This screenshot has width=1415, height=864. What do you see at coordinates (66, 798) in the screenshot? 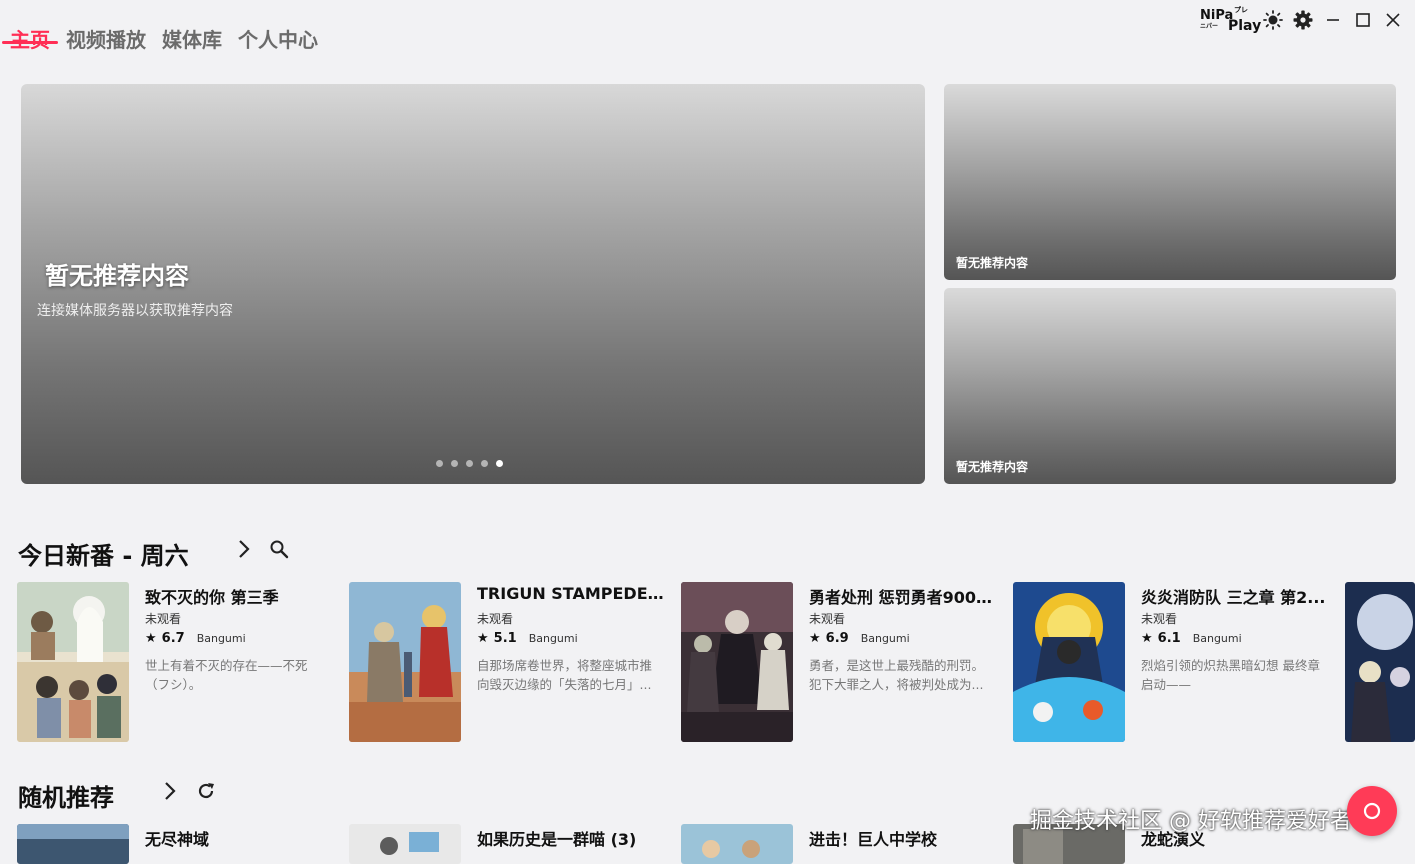
I see `section-title-random: 随机推荐` at bounding box center [66, 798].